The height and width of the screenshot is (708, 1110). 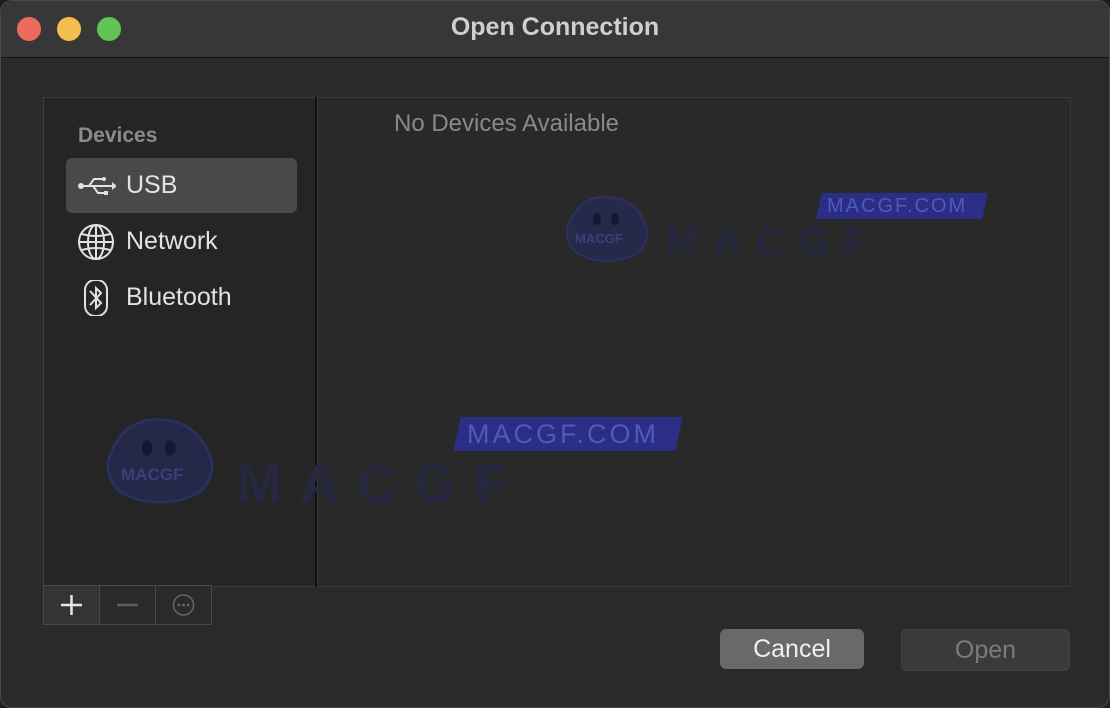 I want to click on title-bar: Open Connection, so click(x=555, y=29).